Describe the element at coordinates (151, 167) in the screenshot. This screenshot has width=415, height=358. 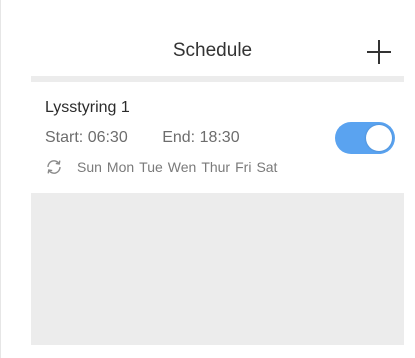
I see `day-tue: Tue` at that location.